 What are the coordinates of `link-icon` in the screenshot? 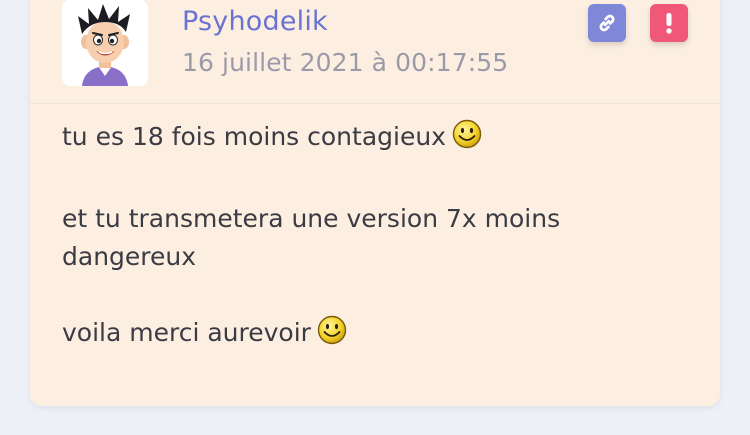 It's located at (607, 23).